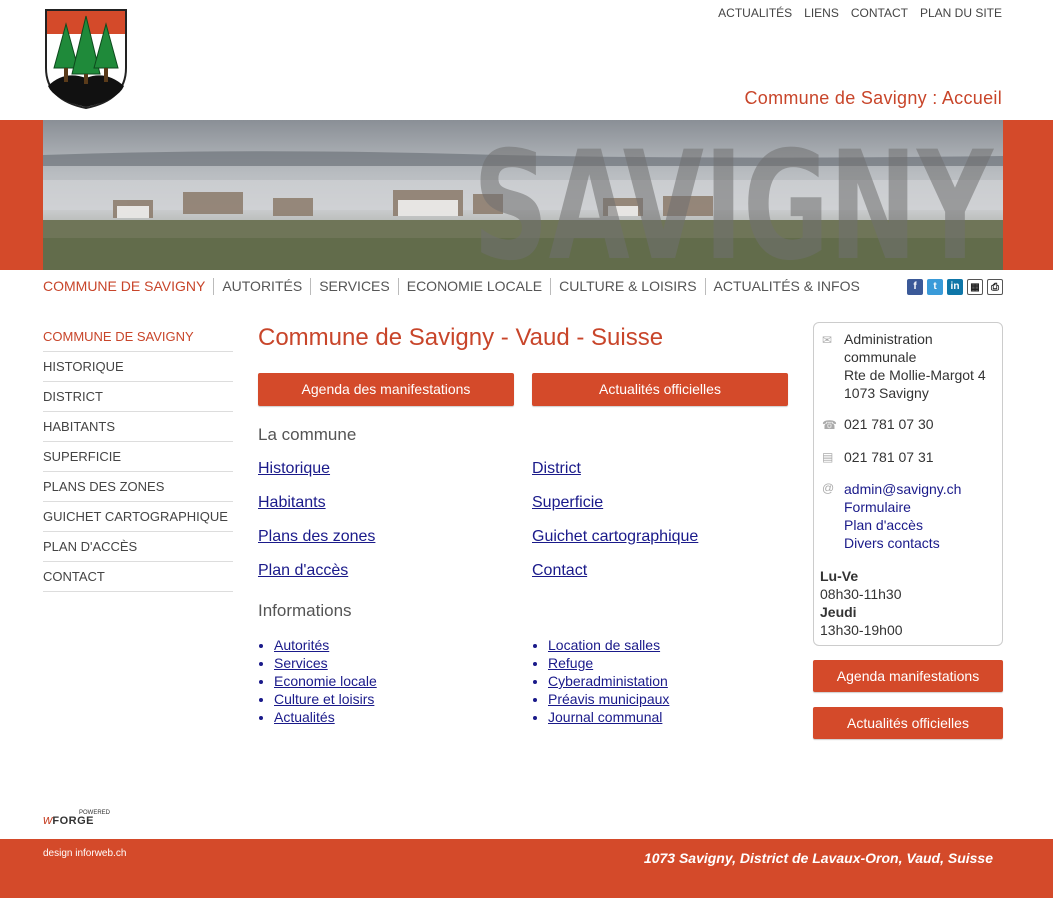  Describe the element at coordinates (839, 576) in the screenshot. I see `hours-day-weekdays: Lu-Ve` at that location.